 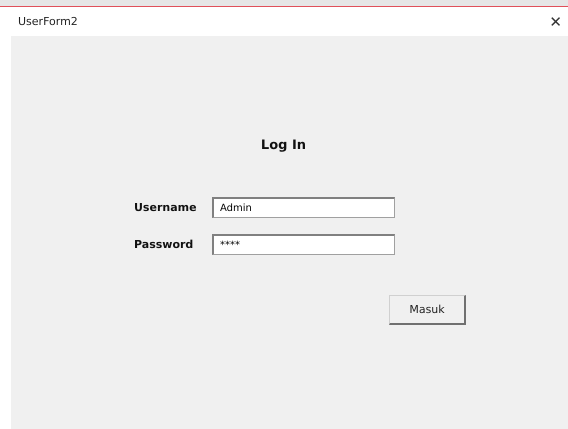 I want to click on field-label: Password, so click(x=164, y=244).